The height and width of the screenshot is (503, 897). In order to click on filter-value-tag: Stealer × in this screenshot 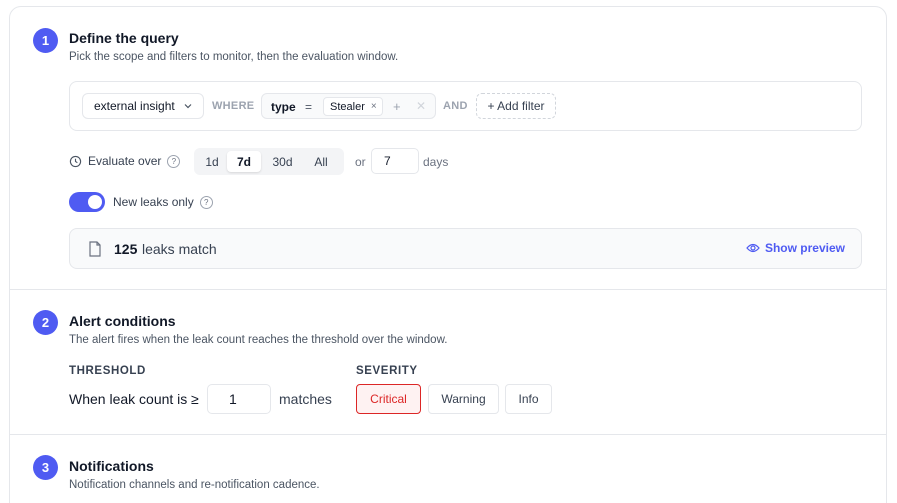, I will do `click(353, 106)`.